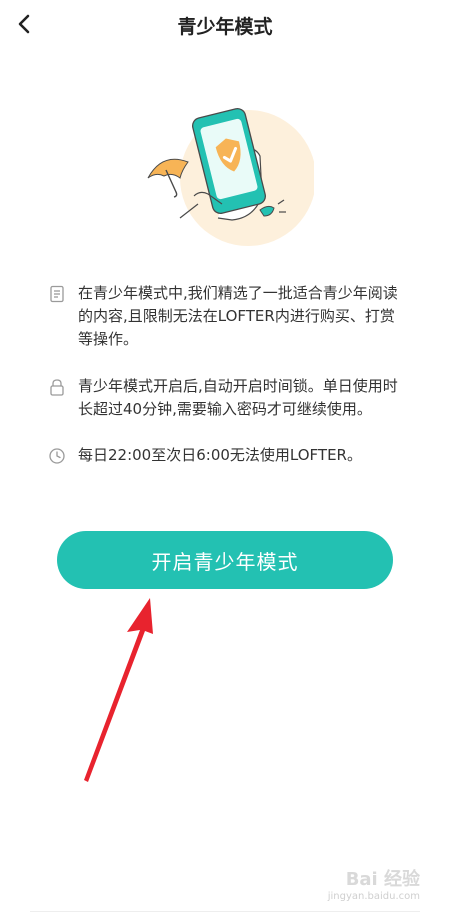 The image size is (450, 920). I want to click on enable-youth-mode-button: 开启青少年模式, so click(225, 560).